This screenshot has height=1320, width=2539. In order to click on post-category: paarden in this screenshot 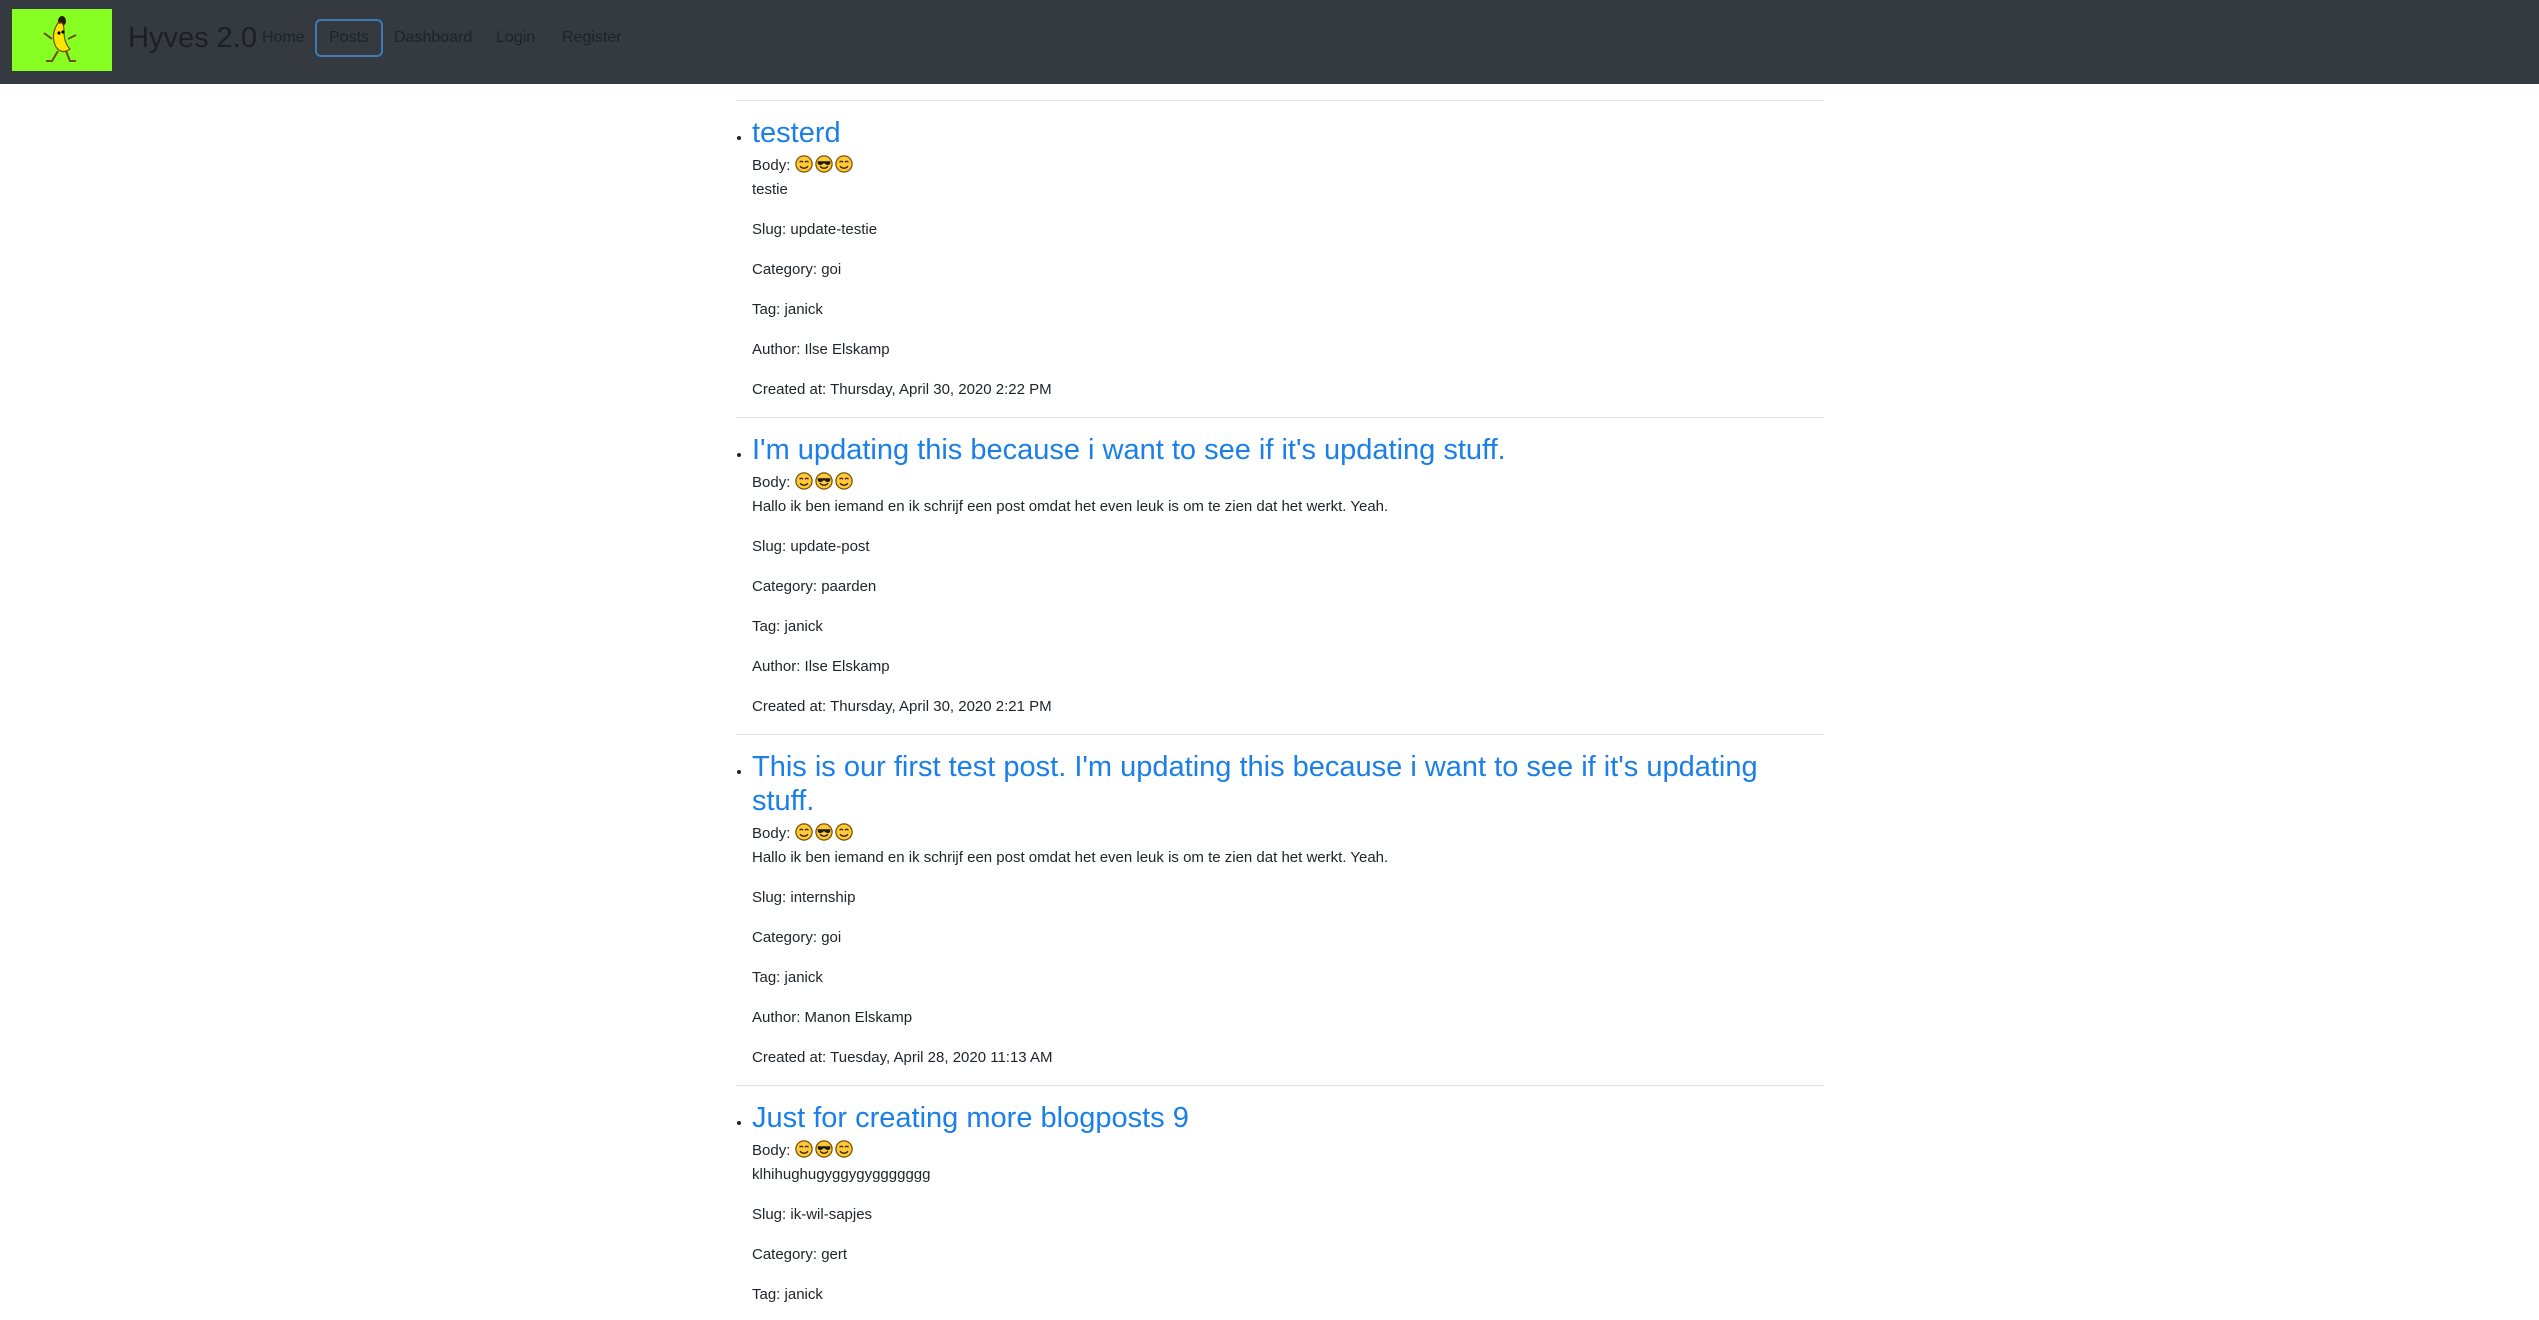, I will do `click(849, 586)`.